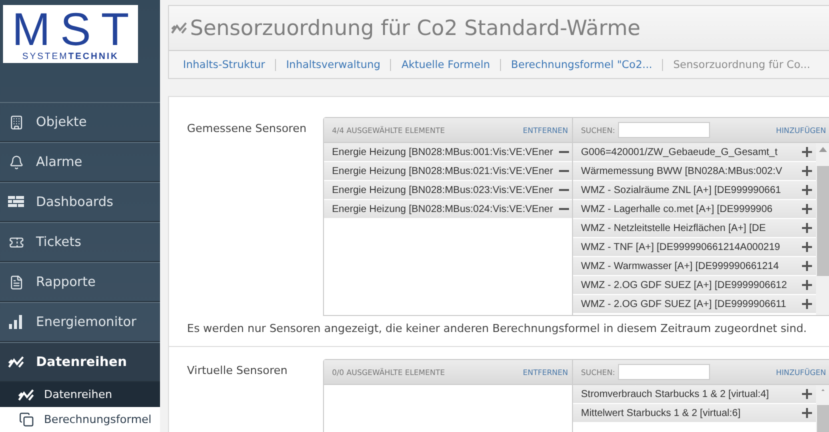 This screenshot has height=432, width=829. I want to click on building-icon, so click(16, 122).